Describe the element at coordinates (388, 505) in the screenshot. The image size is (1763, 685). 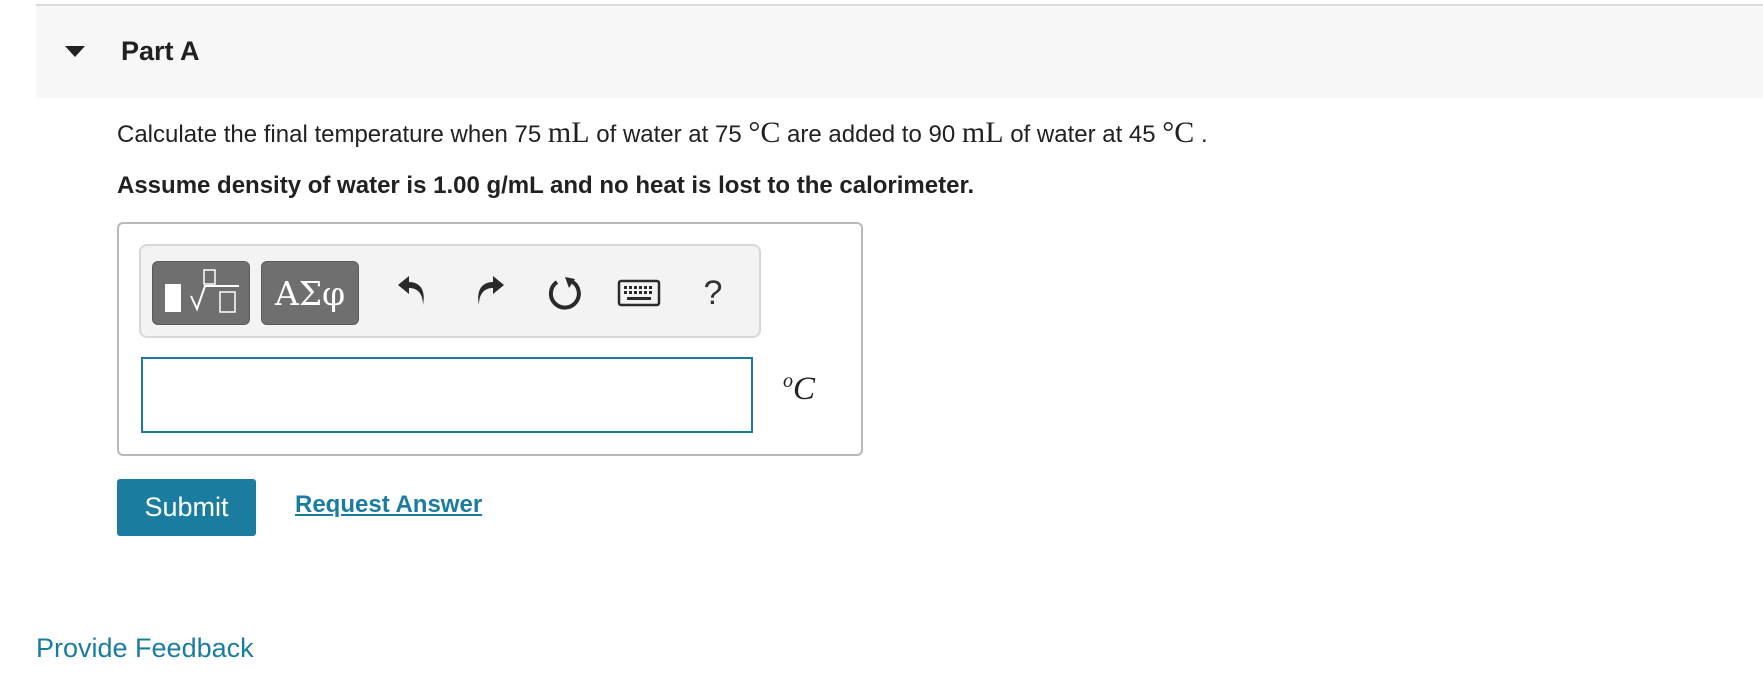
I see `request-answer-link: Request Answer` at that location.